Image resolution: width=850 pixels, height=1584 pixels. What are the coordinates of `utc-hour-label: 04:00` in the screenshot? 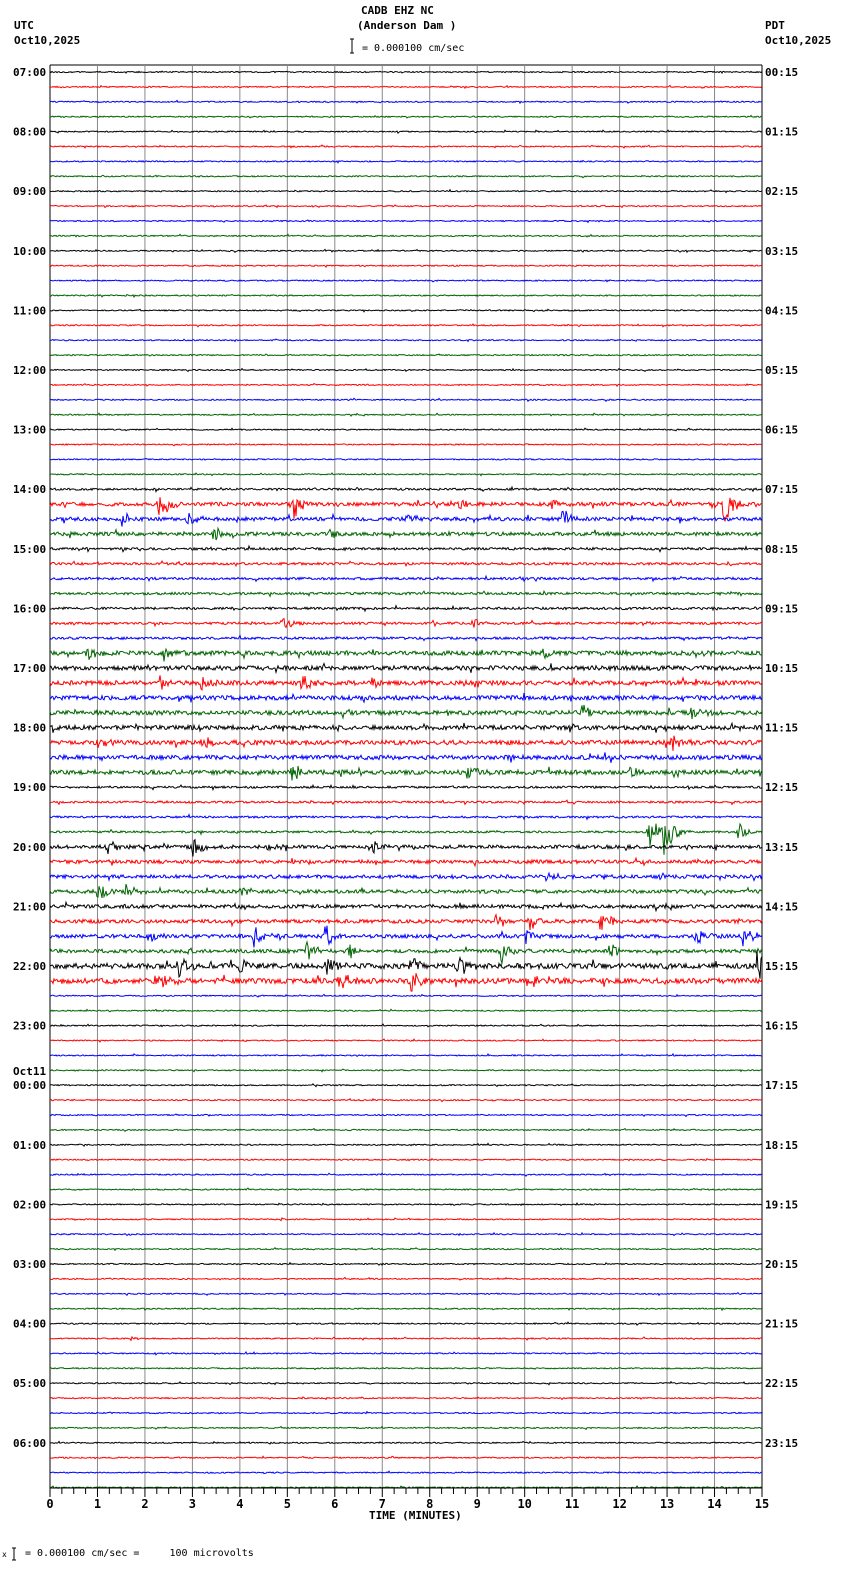 It's located at (29, 1324).